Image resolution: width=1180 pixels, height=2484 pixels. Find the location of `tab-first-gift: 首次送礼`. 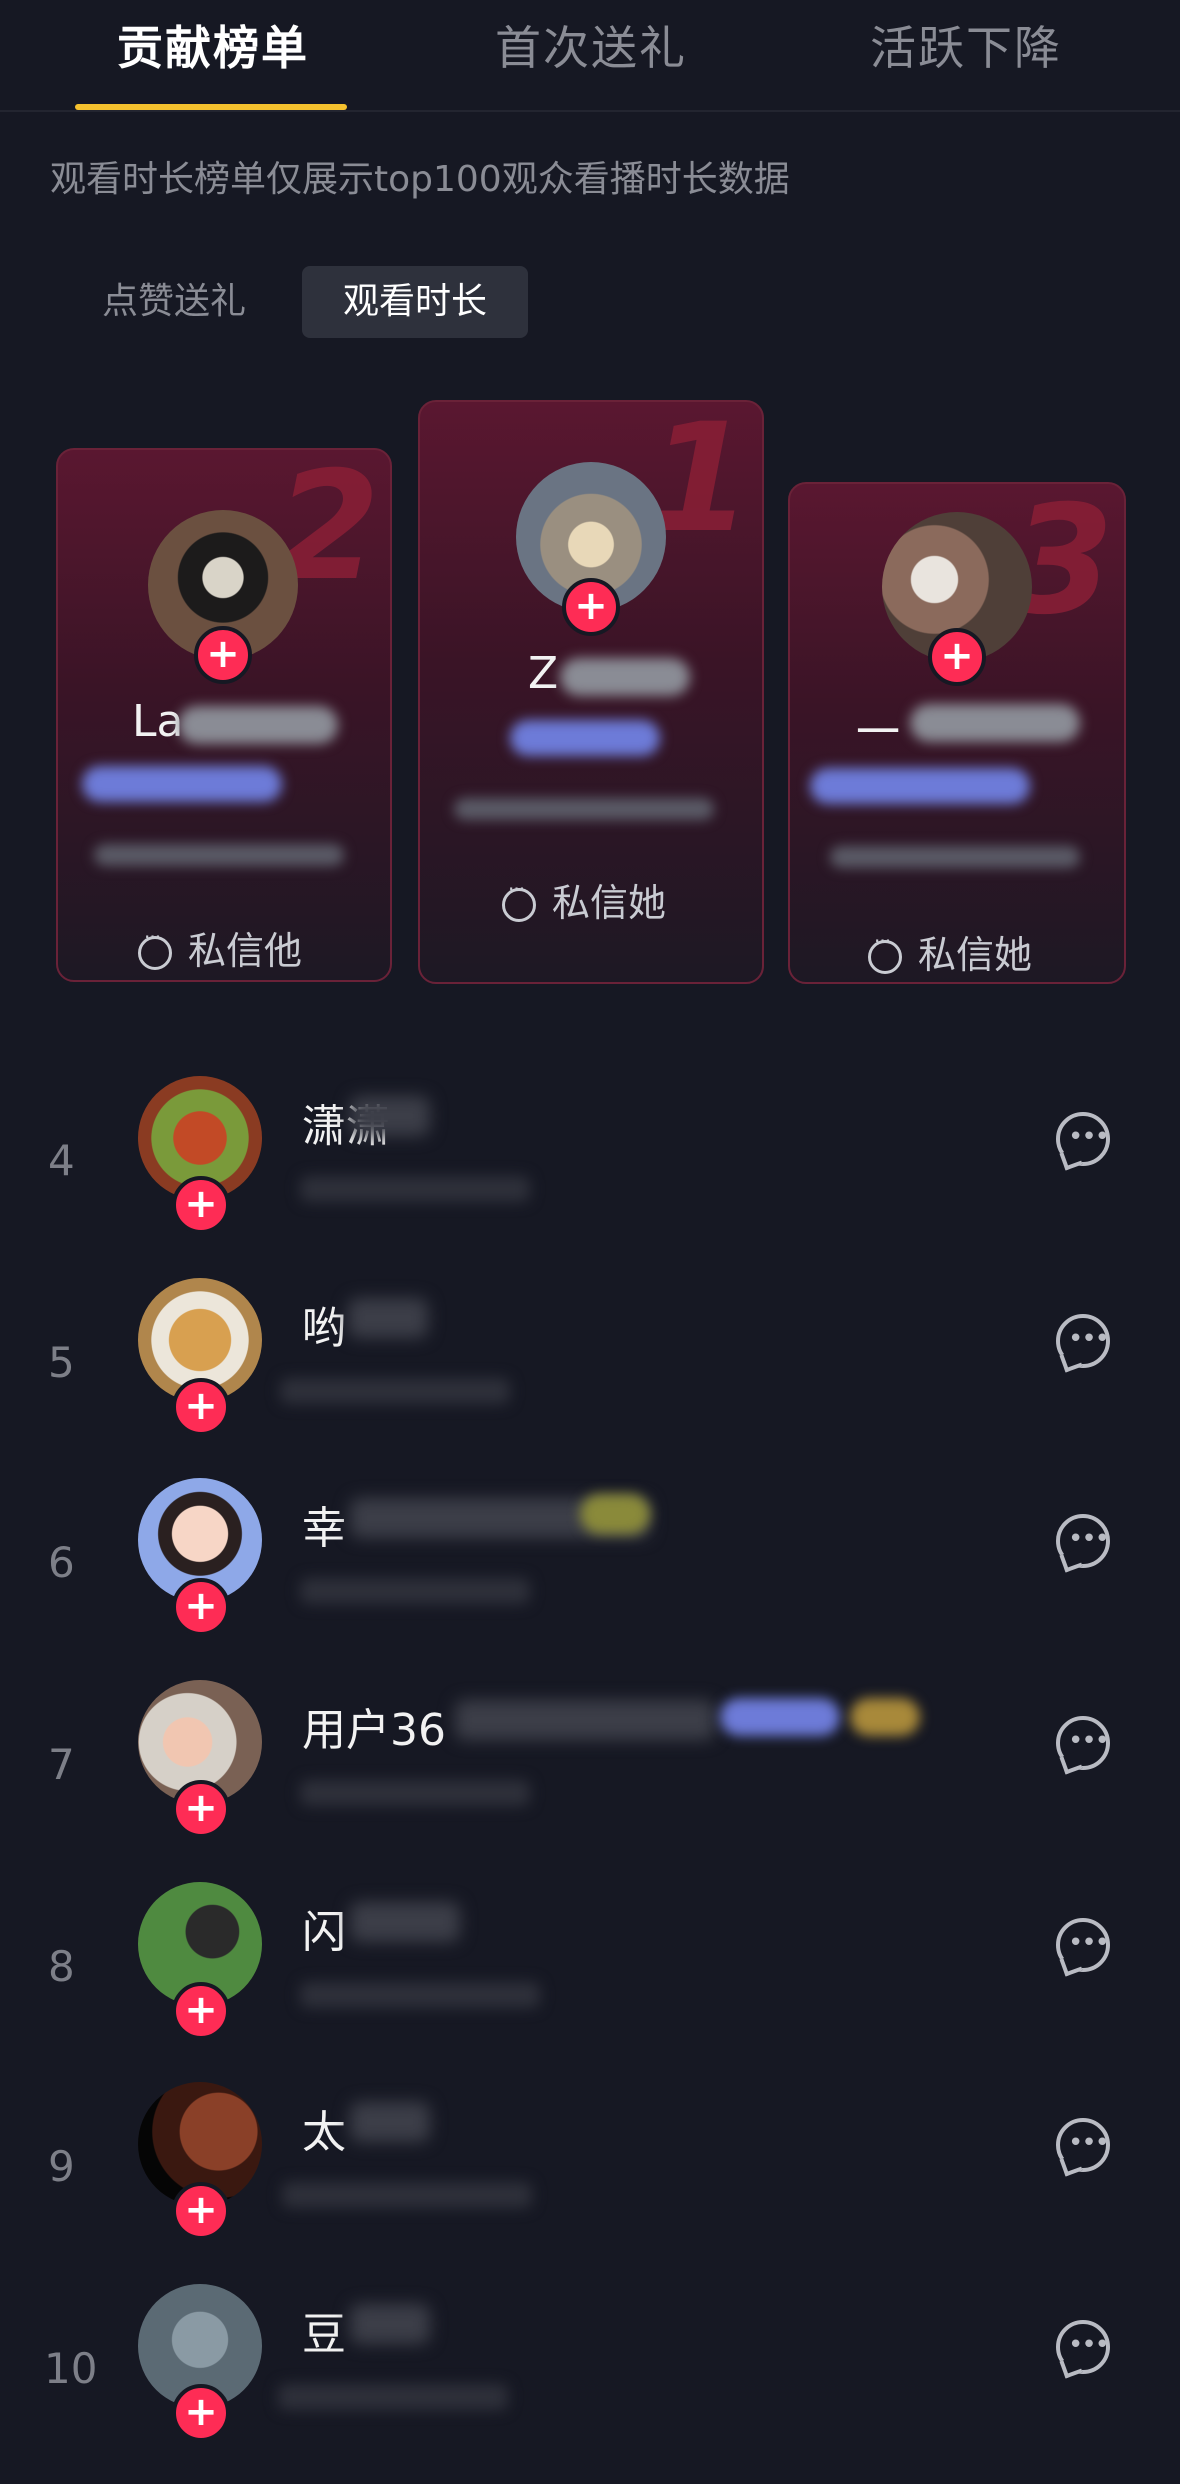

tab-first-gift: 首次送礼 is located at coordinates (591, 45).